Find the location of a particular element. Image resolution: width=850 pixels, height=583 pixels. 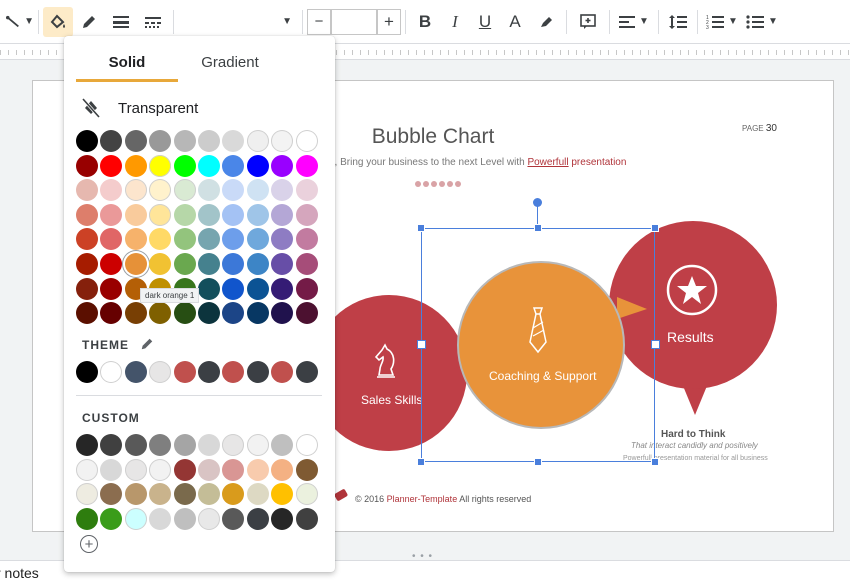

resize-handle-sw is located at coordinates (421, 462).